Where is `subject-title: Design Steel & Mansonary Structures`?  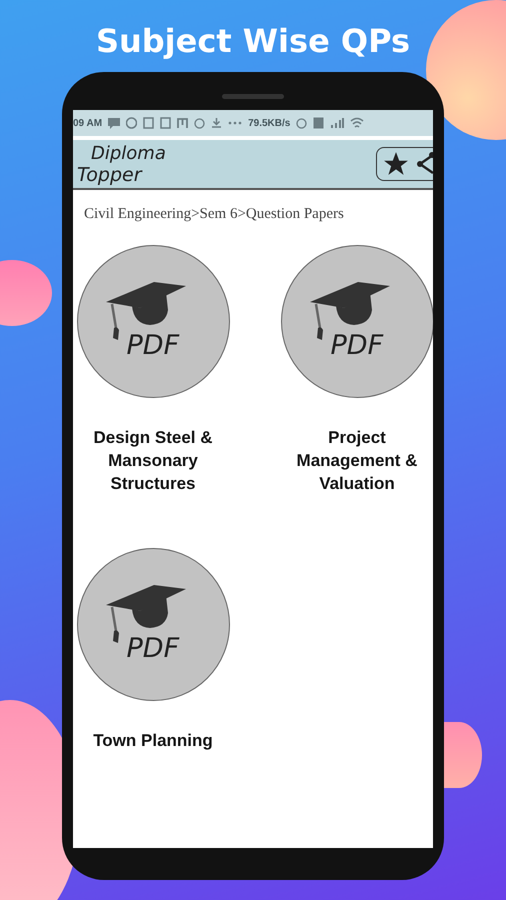 subject-title: Design Steel & Mansonary Structures is located at coordinates (153, 460).